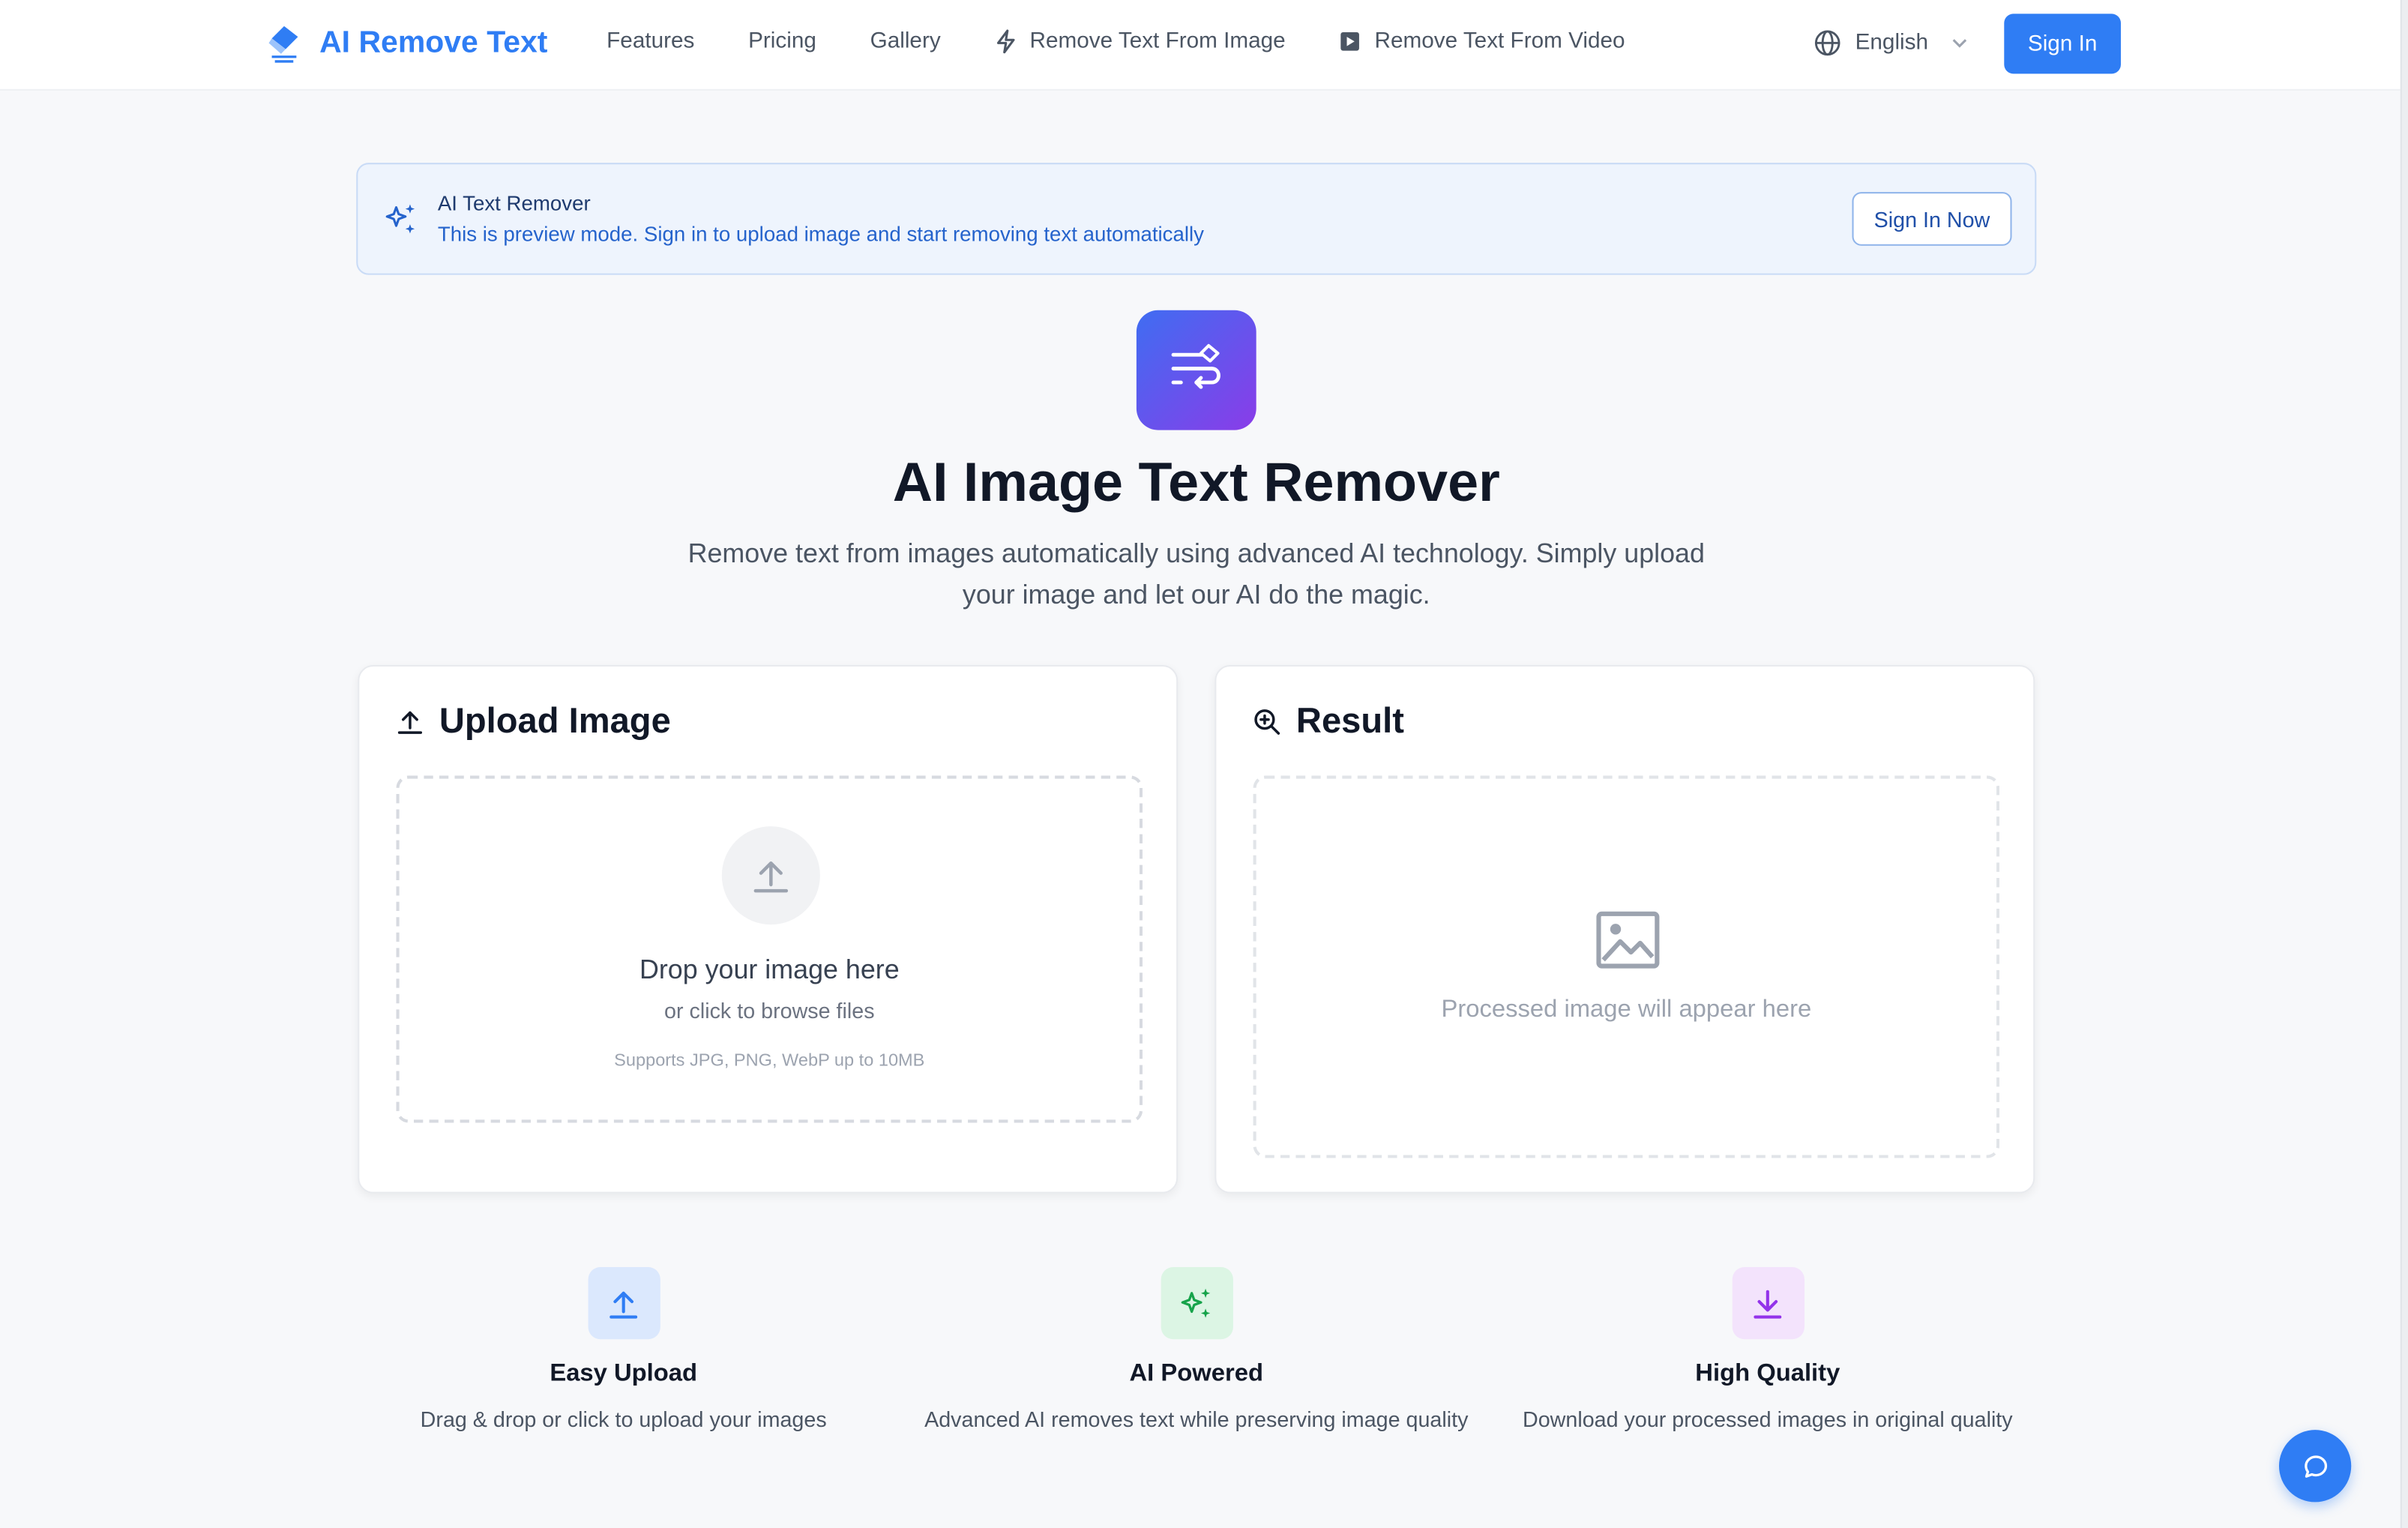  I want to click on nav-remove-text-image-label: Remove Text From Image, so click(1157, 41).